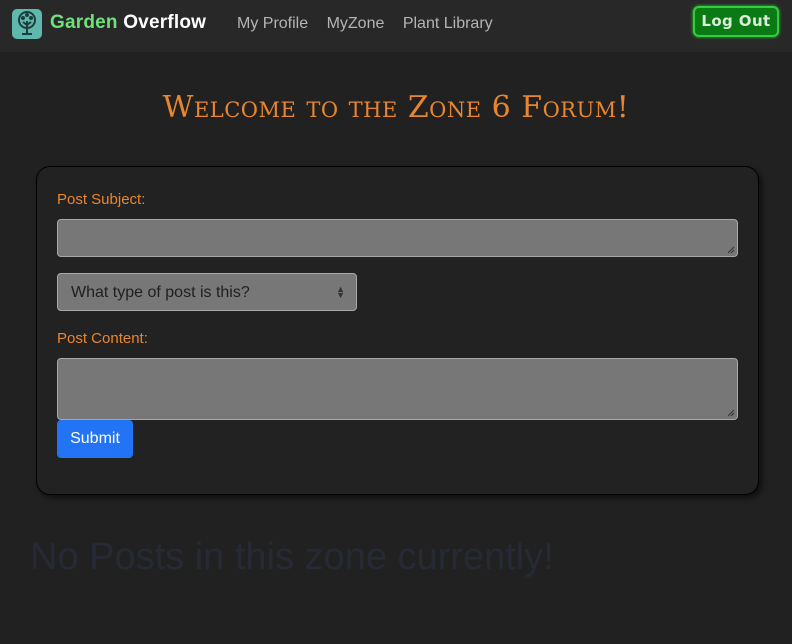 This screenshot has height=644, width=792. What do you see at coordinates (396, 107) in the screenshot?
I see `page-title: Welcome to the Zone 6 Forum!` at bounding box center [396, 107].